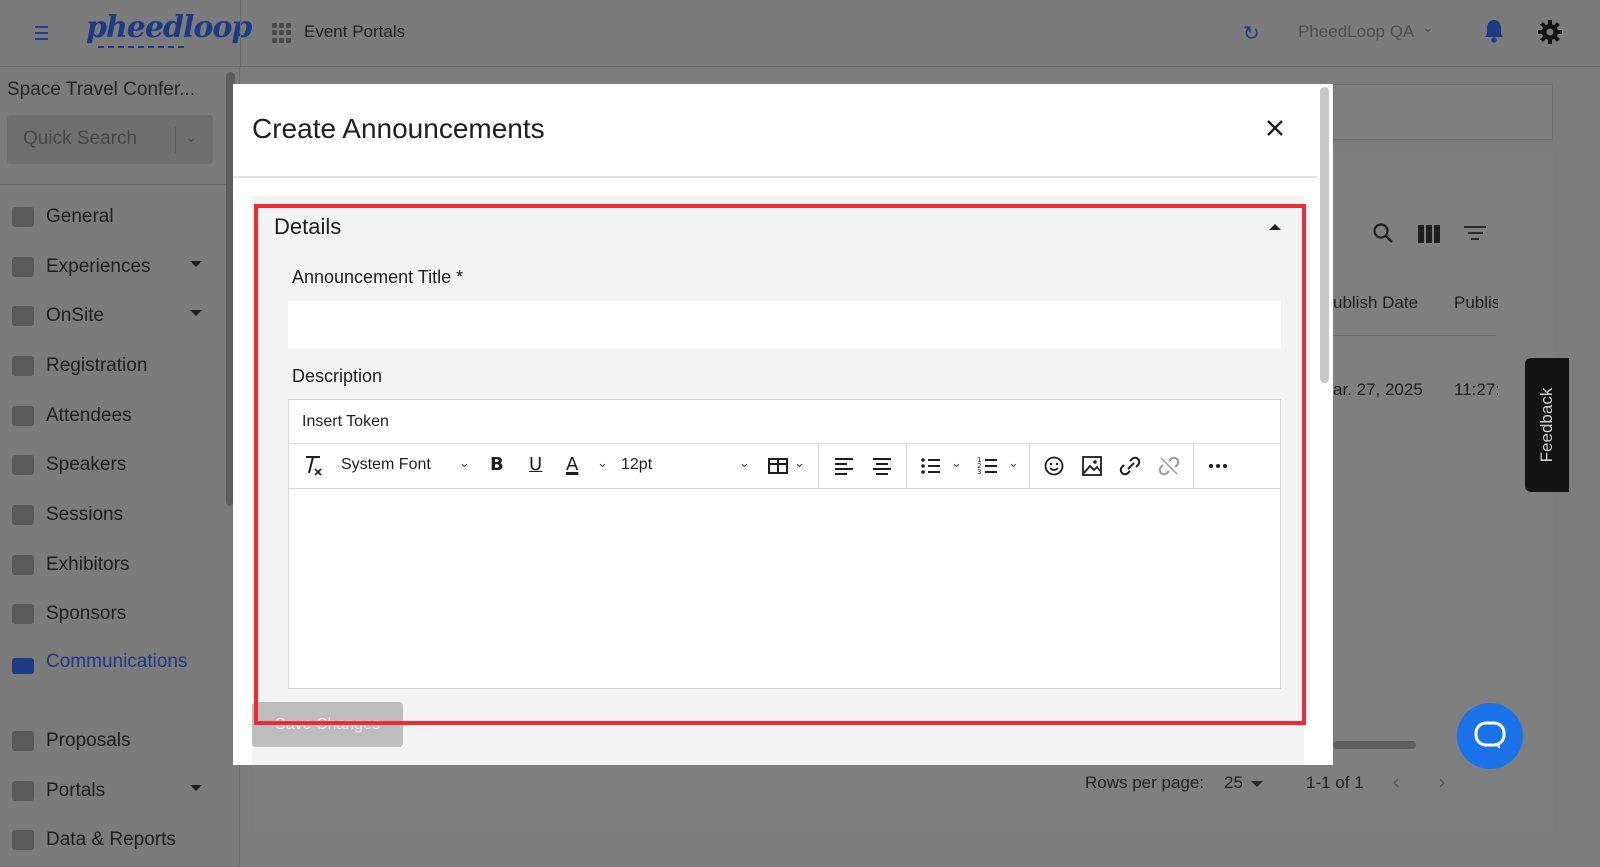  I want to click on search-icon, so click(1383, 233).